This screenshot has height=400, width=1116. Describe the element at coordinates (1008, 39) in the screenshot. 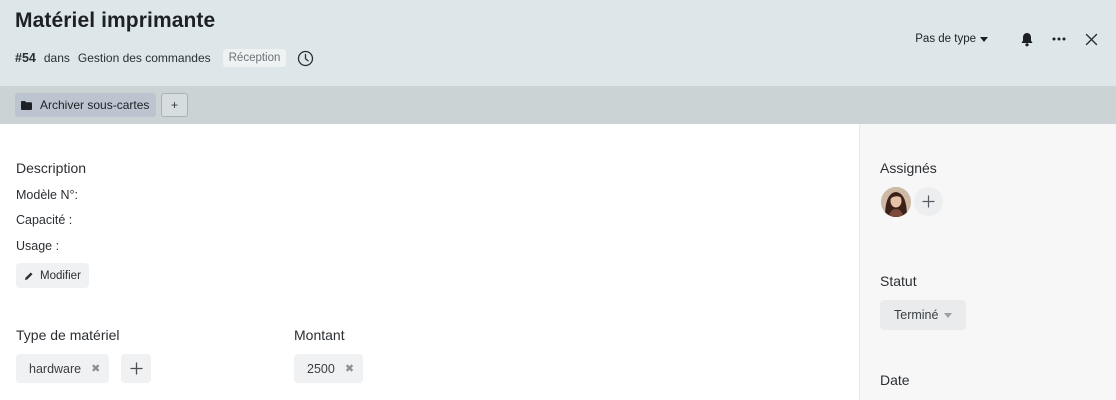

I see `header-actions: Pas de type` at that location.